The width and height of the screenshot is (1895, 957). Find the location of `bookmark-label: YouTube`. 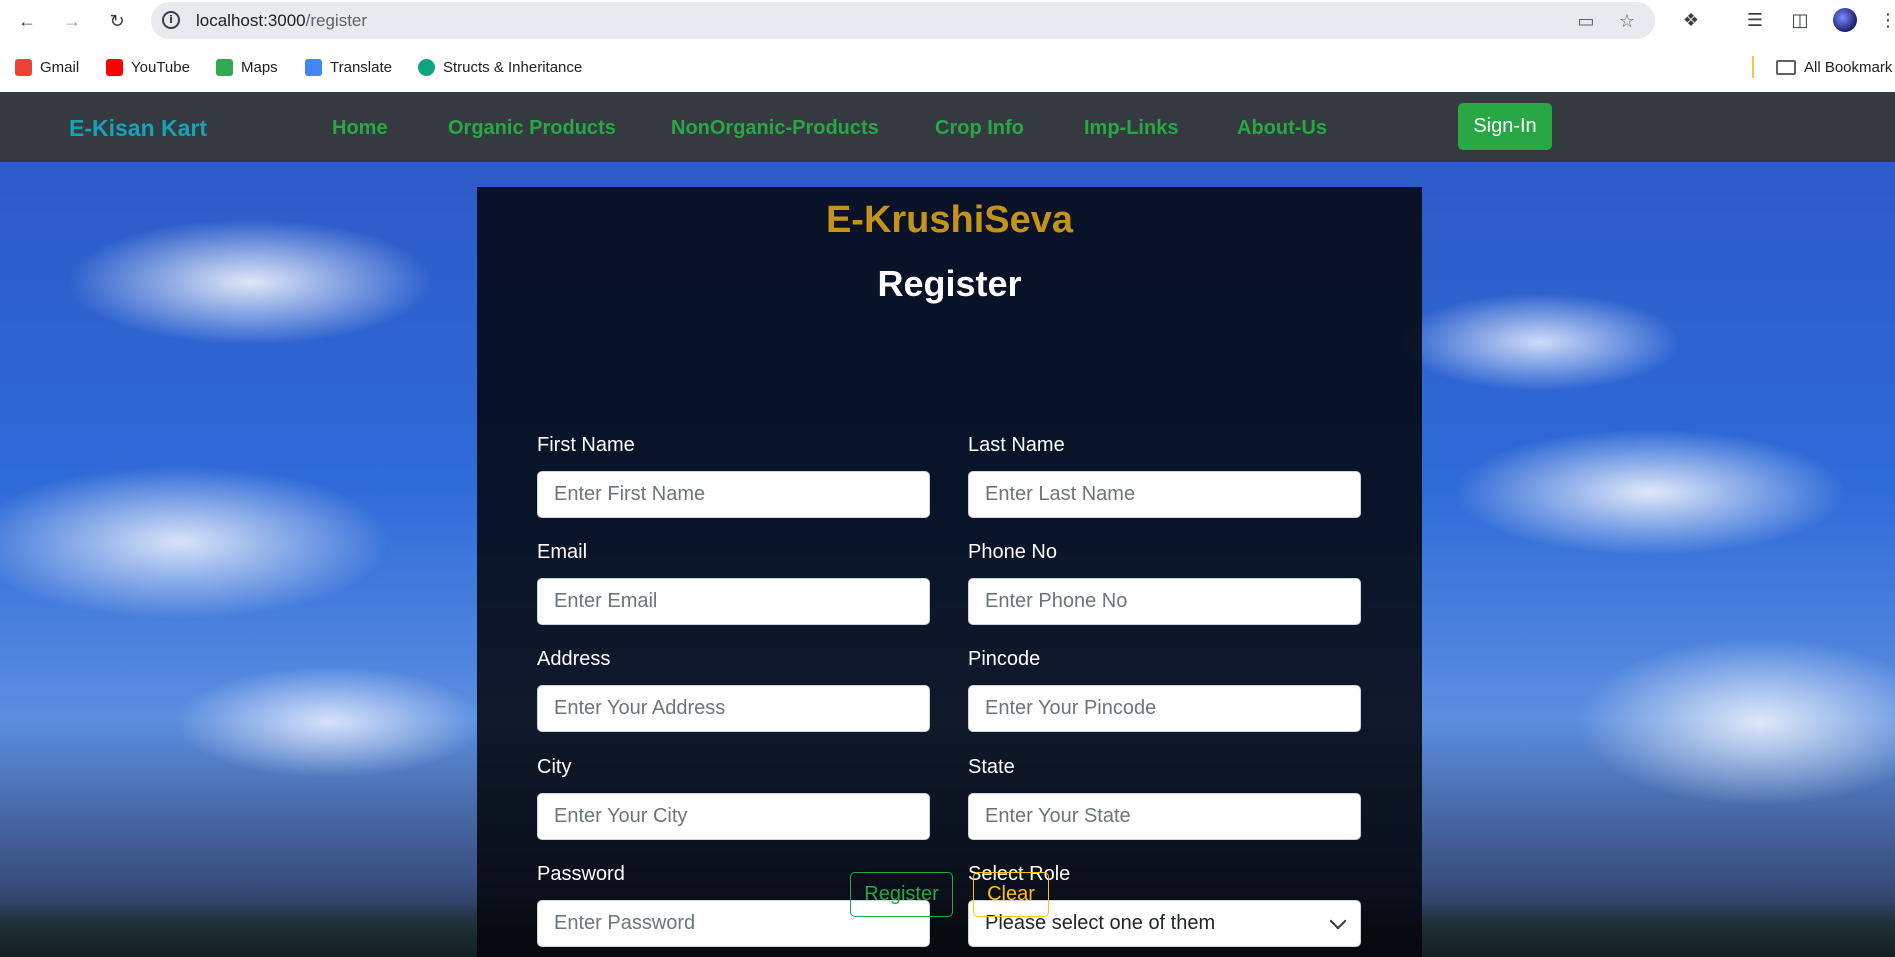

bookmark-label: YouTube is located at coordinates (160, 67).